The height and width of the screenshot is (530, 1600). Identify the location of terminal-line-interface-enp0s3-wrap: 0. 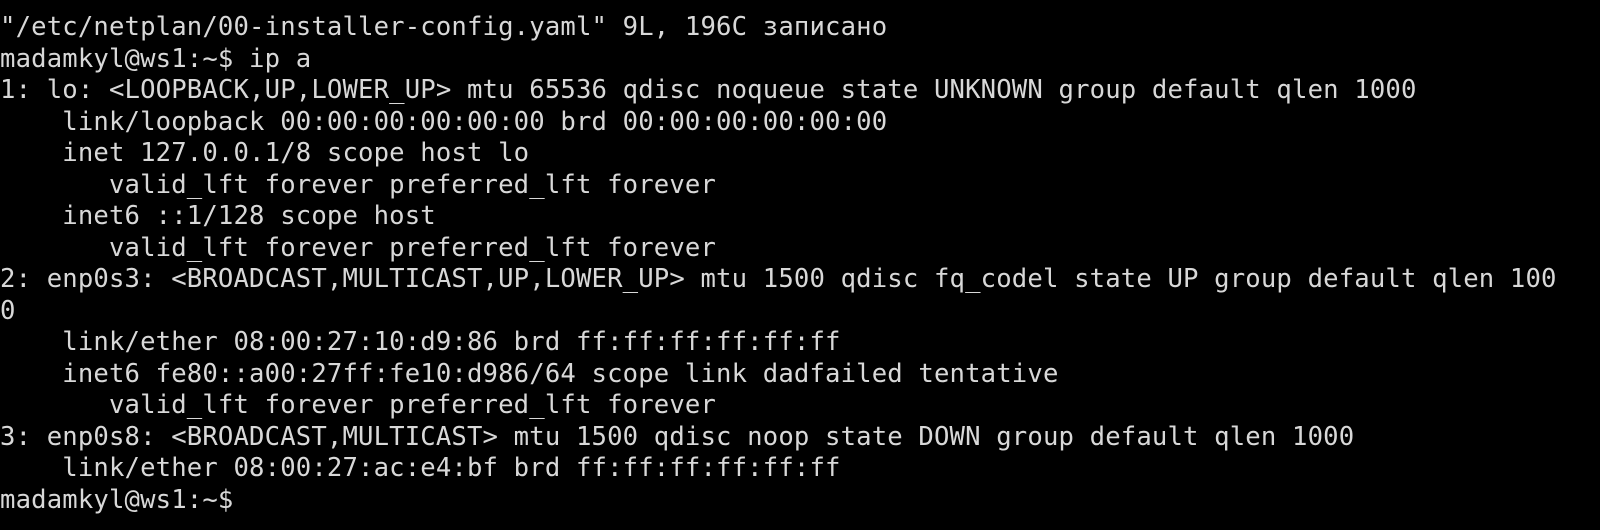
(8, 310).